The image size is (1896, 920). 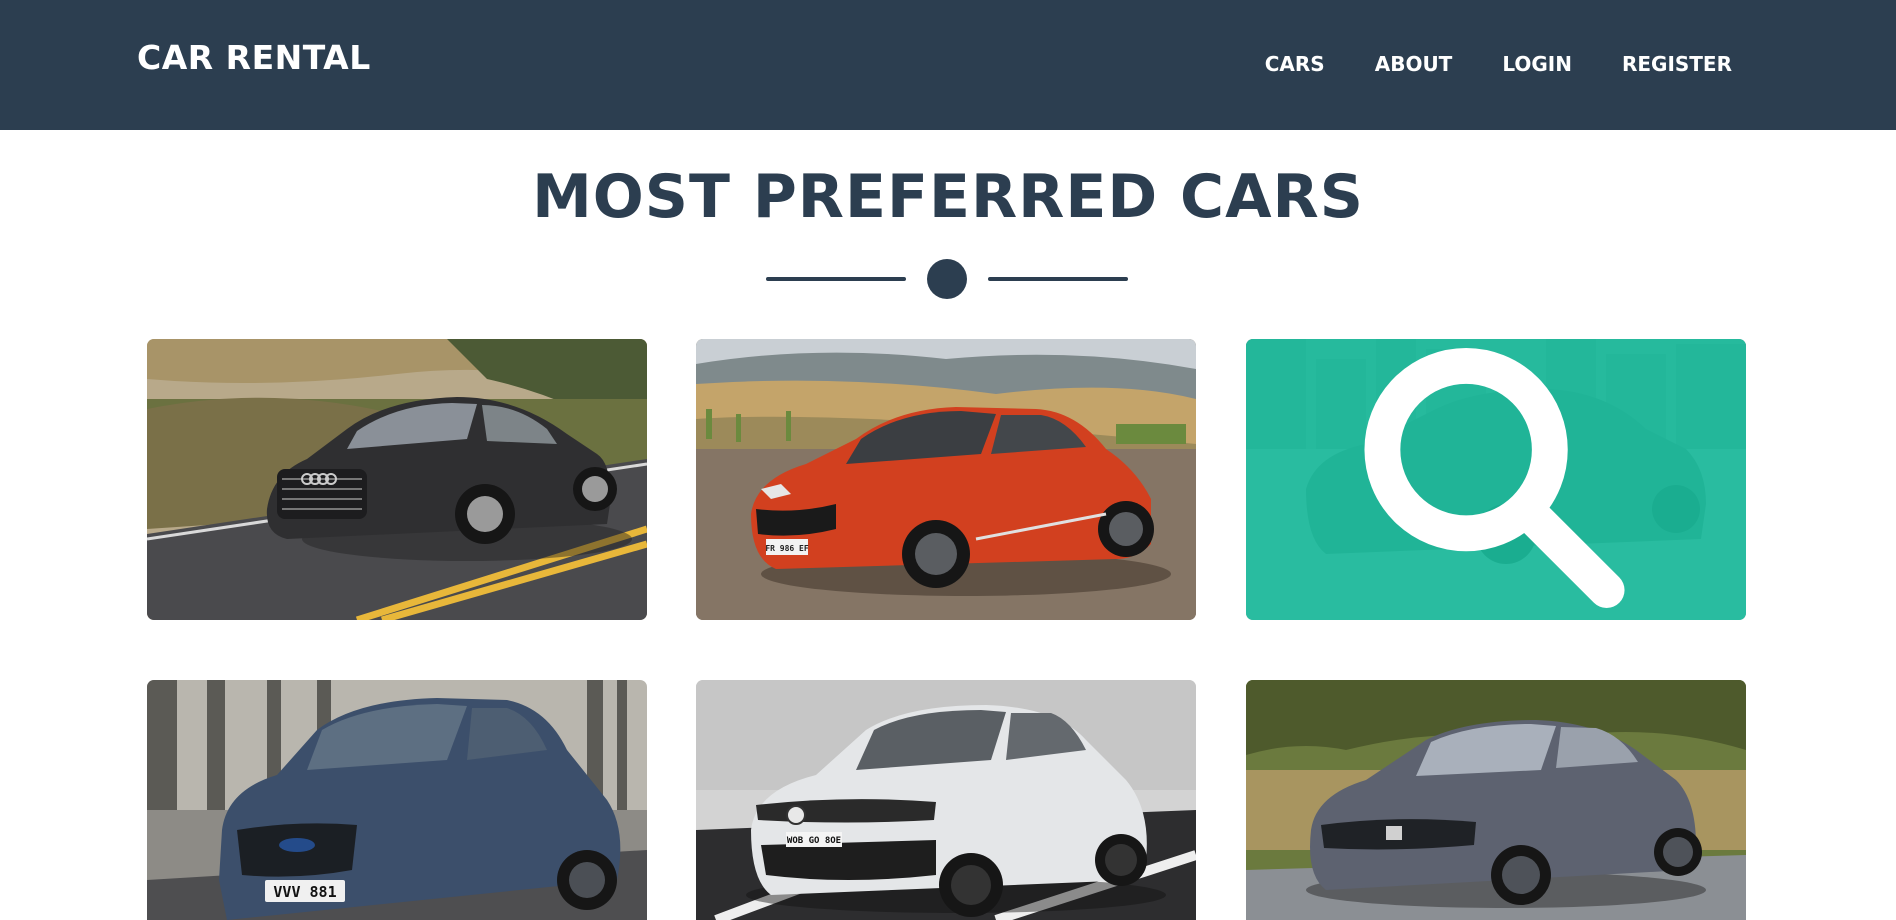 What do you see at coordinates (948, 65) in the screenshot?
I see `navbar: CAR RENTAL CARS ABOUT LOGIN REGISTER` at bounding box center [948, 65].